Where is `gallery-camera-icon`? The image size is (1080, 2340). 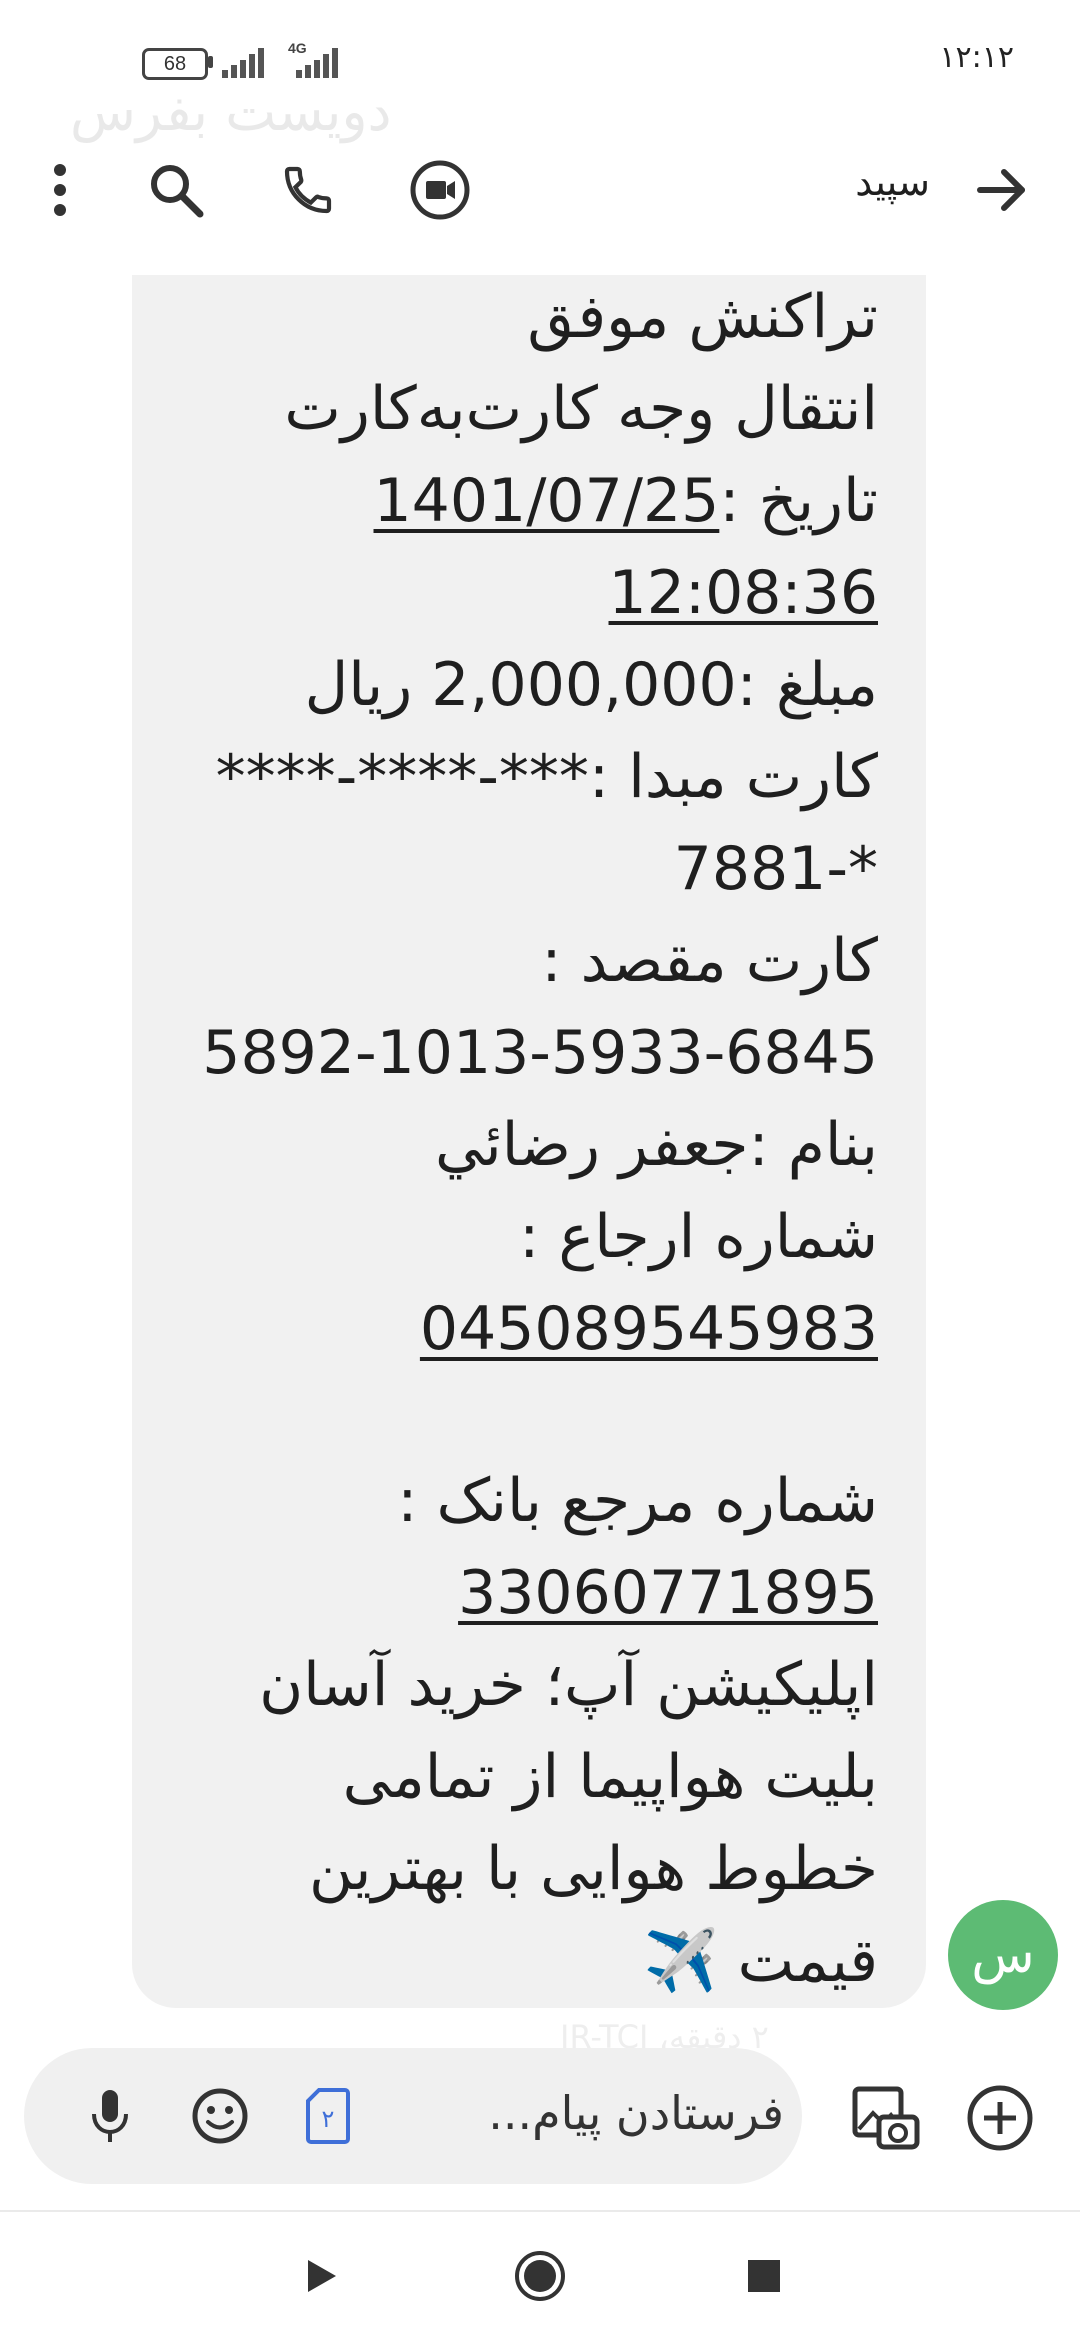
gallery-camera-icon is located at coordinates (886, 2118).